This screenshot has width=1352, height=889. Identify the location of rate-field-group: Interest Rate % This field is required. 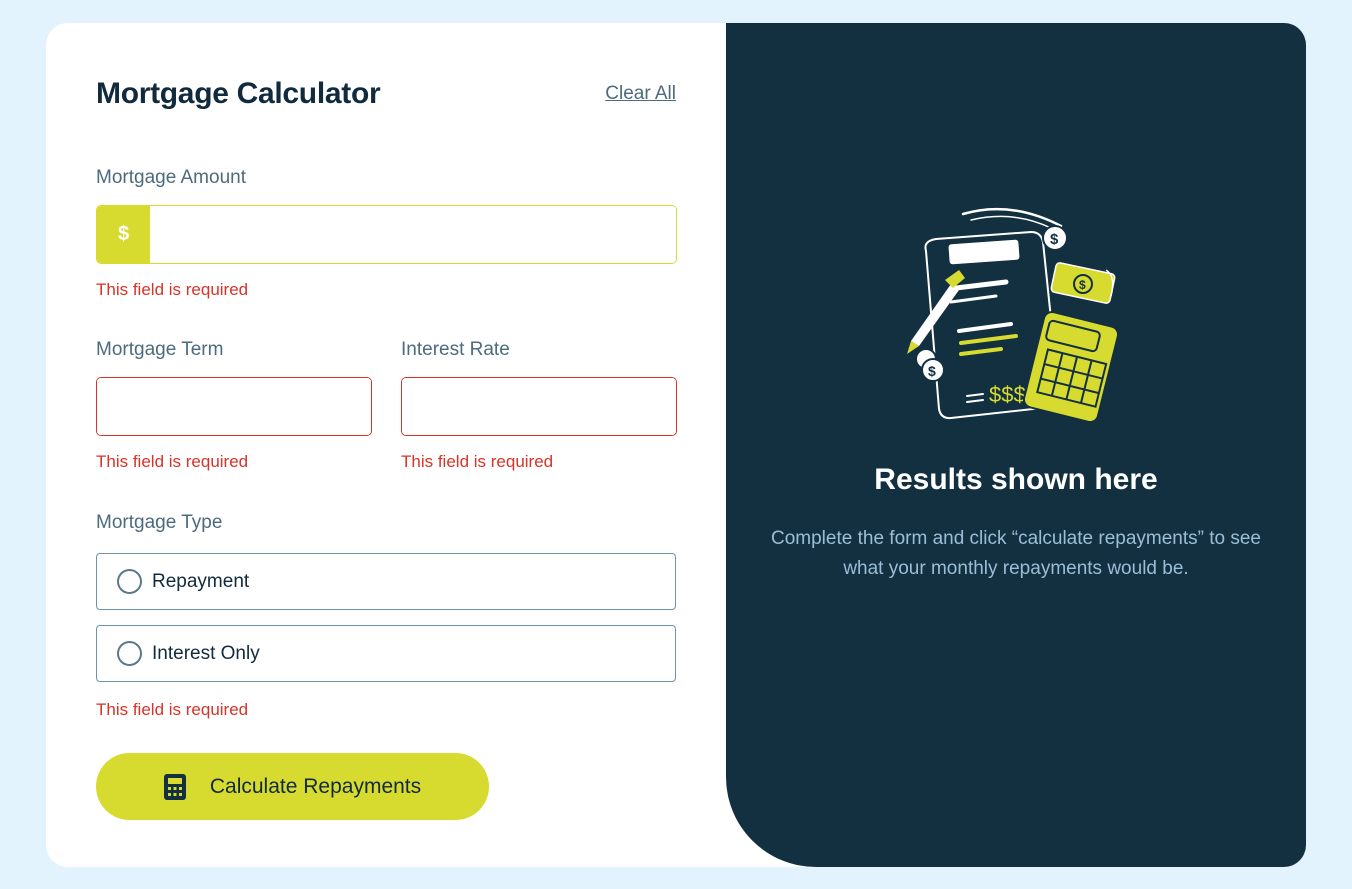
(539, 405).